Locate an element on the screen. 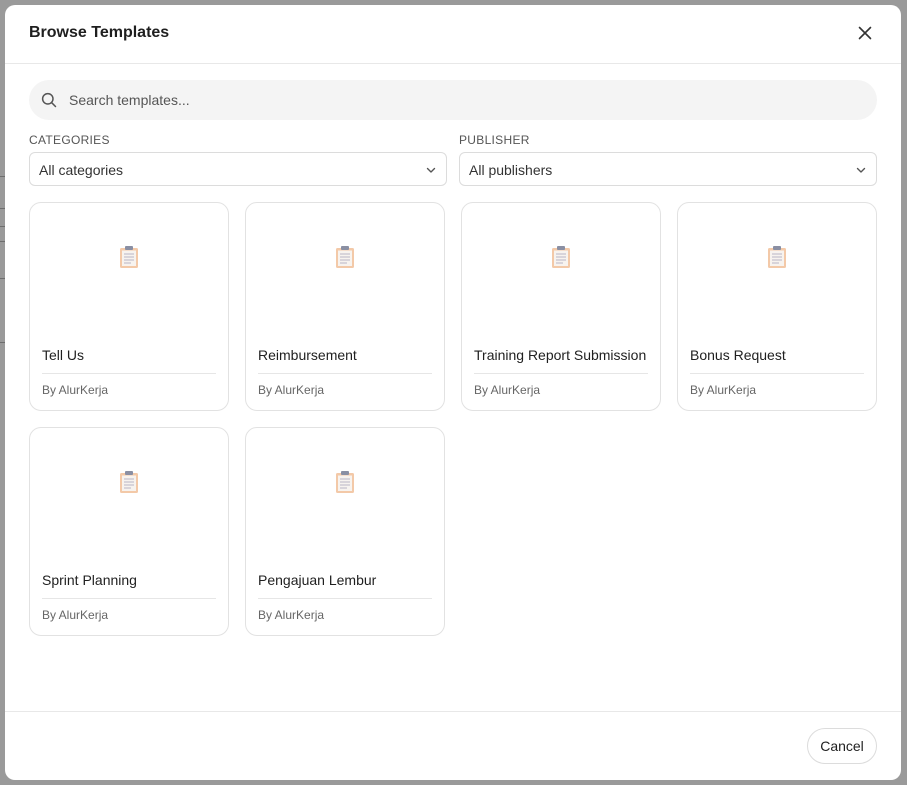 The width and height of the screenshot is (907, 785). template-card-reimbursement: Reimbursement By AlurKerja is located at coordinates (345, 306).